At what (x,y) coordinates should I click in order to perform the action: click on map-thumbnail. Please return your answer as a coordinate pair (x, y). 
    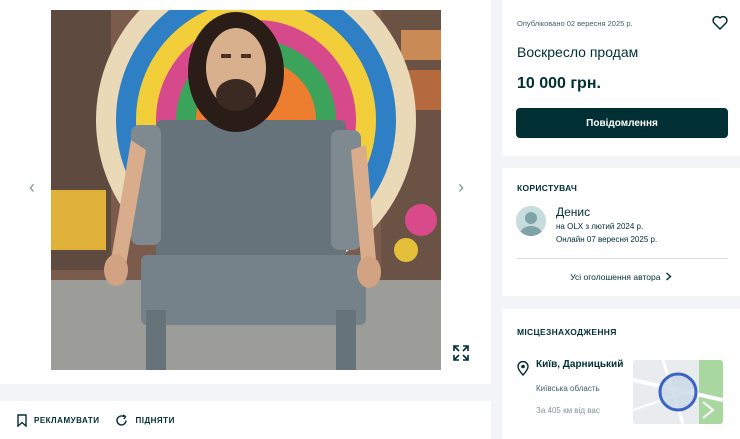
    Looking at the image, I should click on (678, 392).